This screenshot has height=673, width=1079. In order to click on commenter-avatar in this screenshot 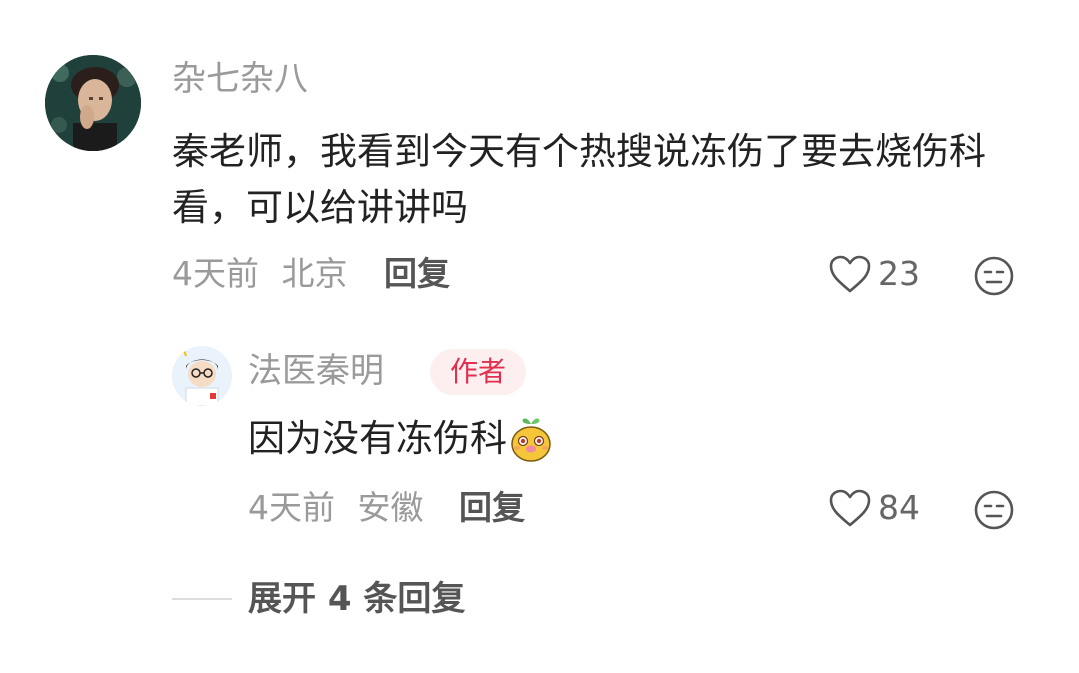, I will do `click(93, 103)`.